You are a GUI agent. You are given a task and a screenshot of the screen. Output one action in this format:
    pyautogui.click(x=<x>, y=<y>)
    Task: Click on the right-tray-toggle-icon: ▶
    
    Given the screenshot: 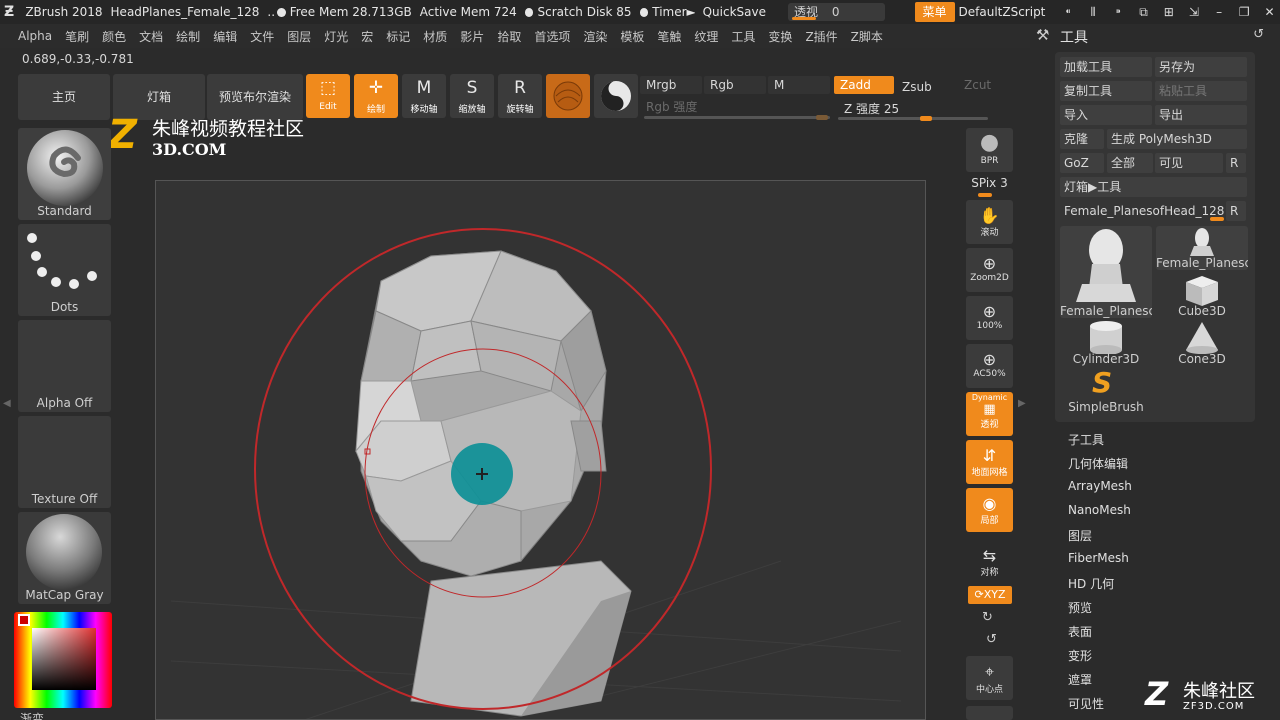 What is the action you would take?
    pyautogui.click(x=1022, y=403)
    